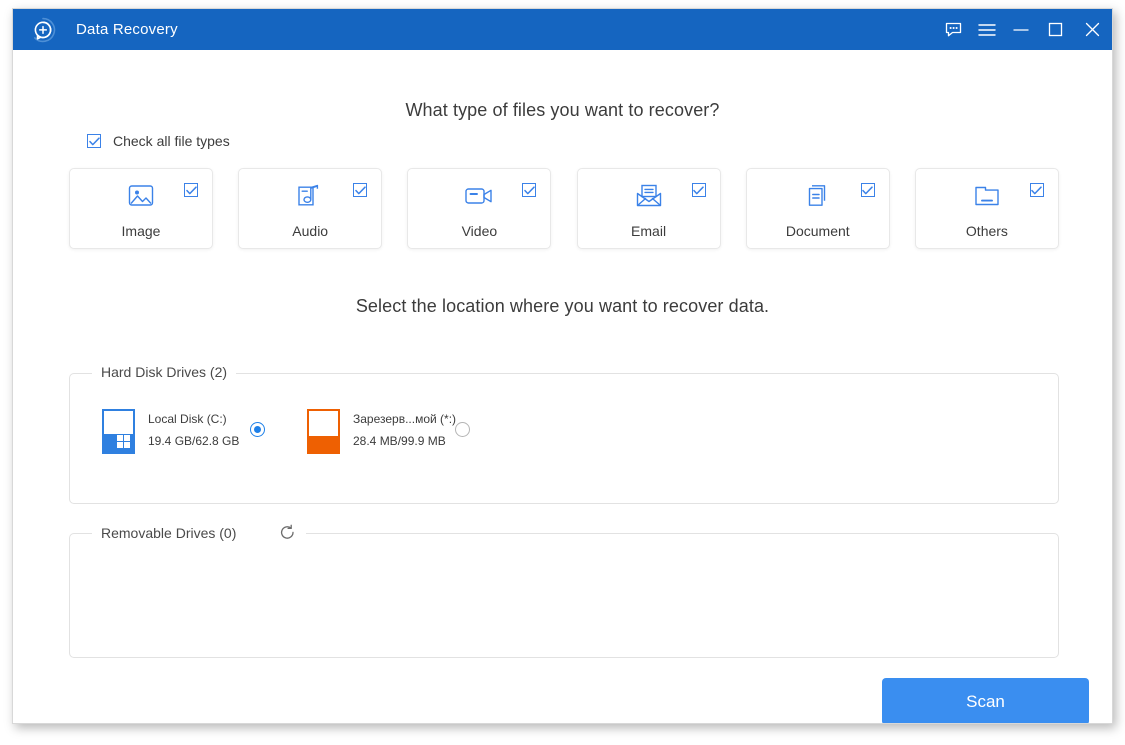 This screenshot has width=1125, height=745. Describe the element at coordinates (43, 30) in the screenshot. I see `search-bubble-logo-icon` at that location.